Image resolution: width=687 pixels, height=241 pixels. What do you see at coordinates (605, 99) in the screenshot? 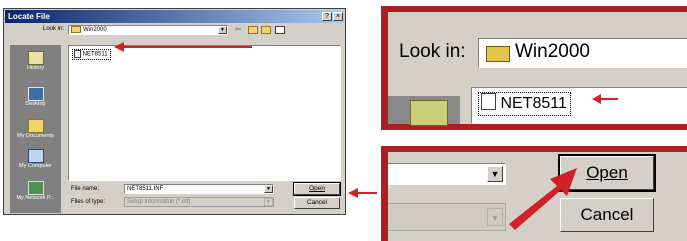
I see `zoom-arrow` at bounding box center [605, 99].